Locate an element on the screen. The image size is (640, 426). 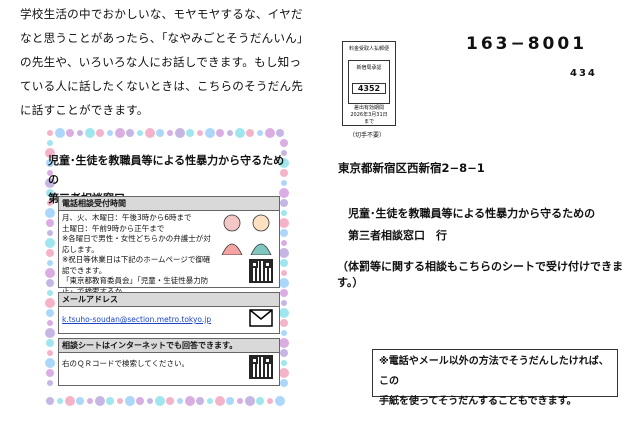
stamp-top: 料金受取人払郵便 is located at coordinates (368, 49).